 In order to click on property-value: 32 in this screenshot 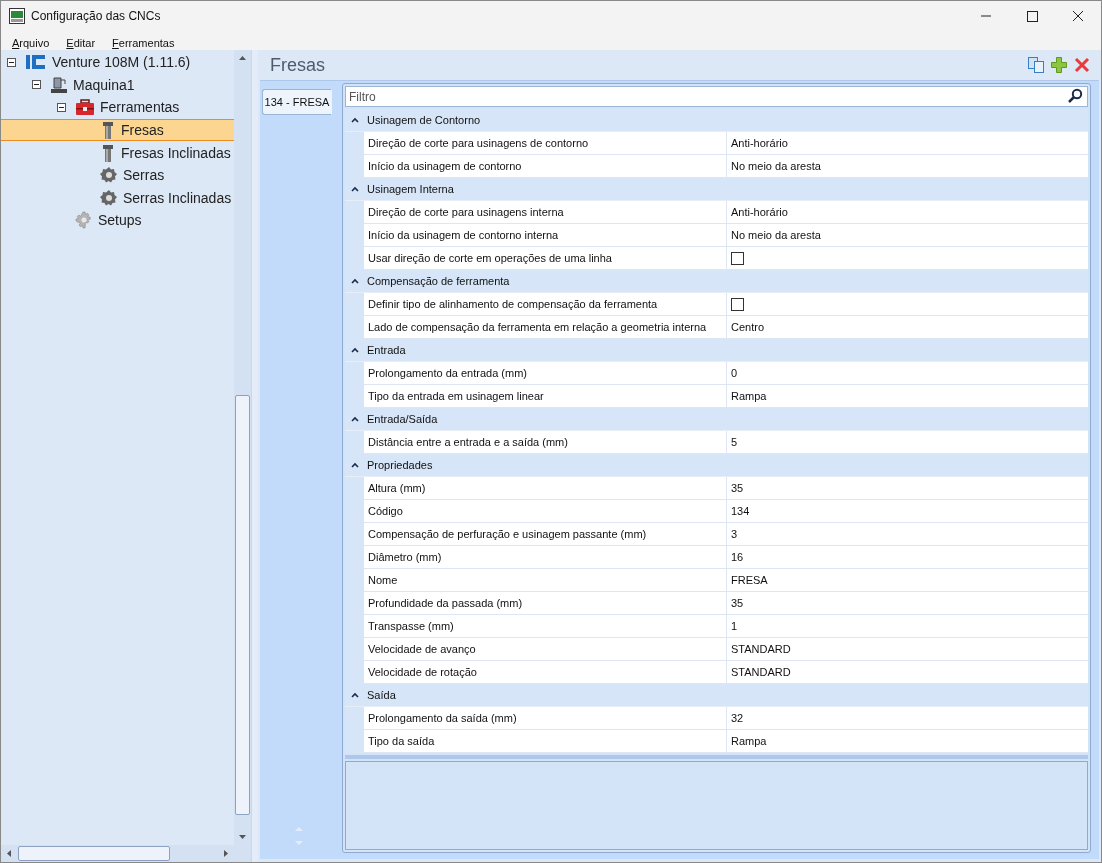, I will do `click(737, 718)`.